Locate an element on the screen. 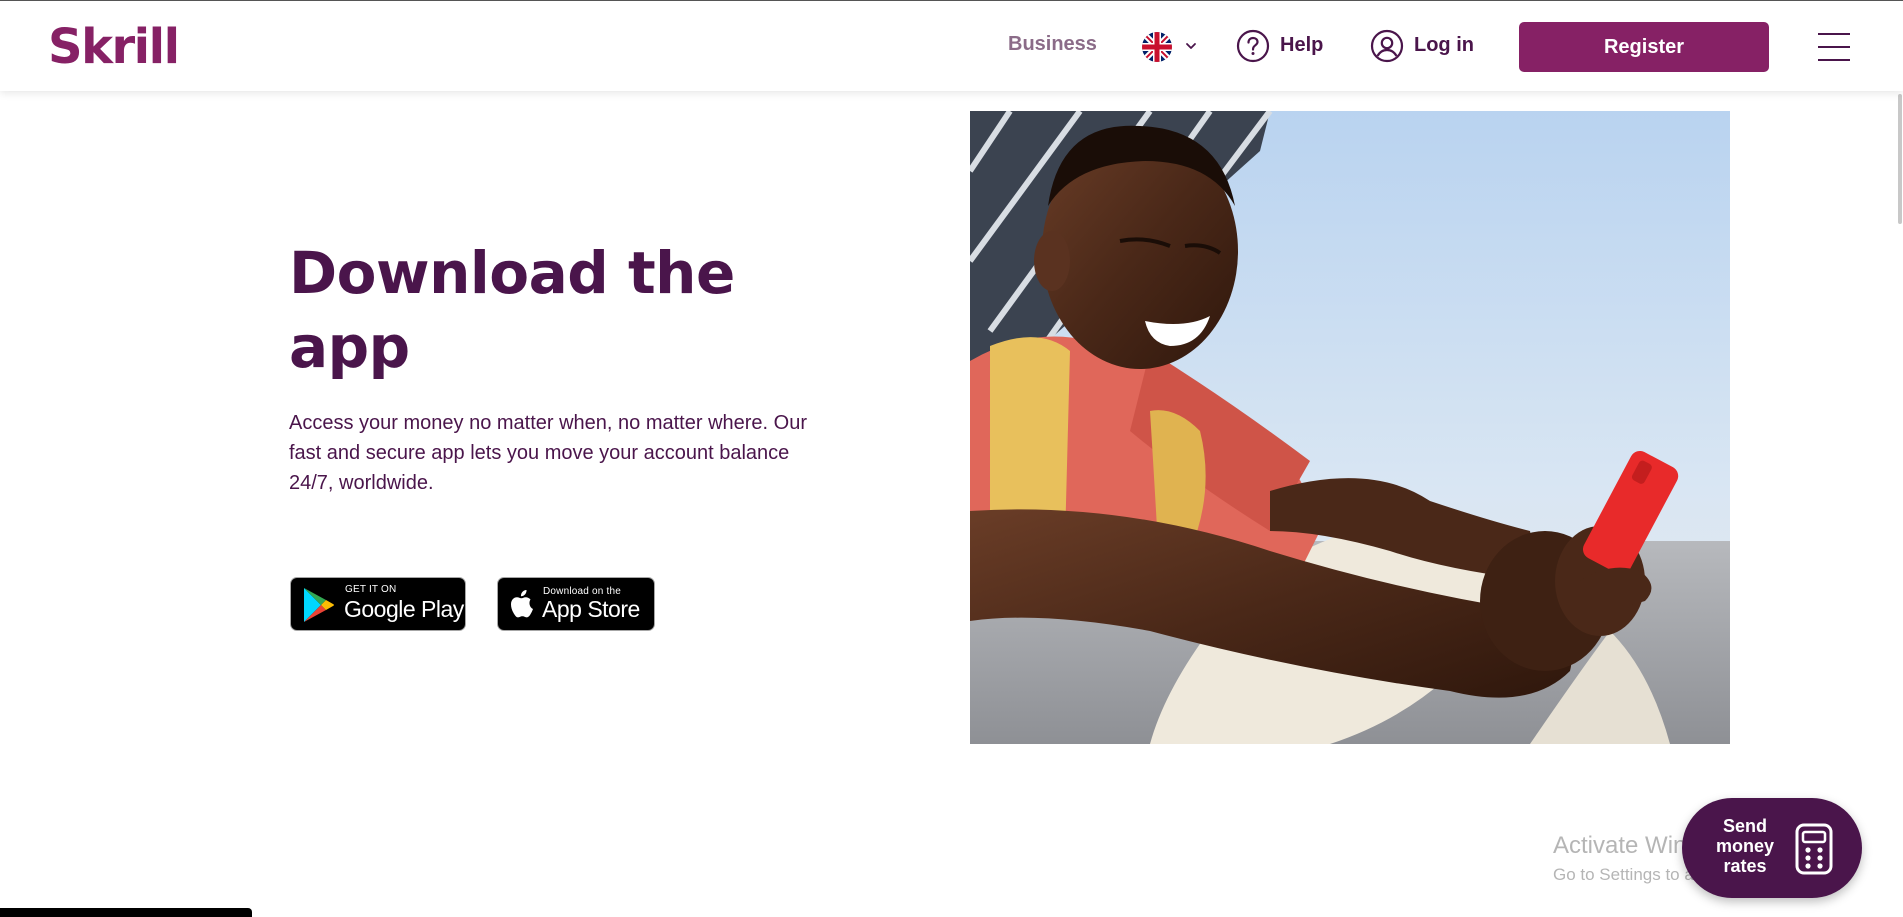  google-play-icon is located at coordinates (319, 605).